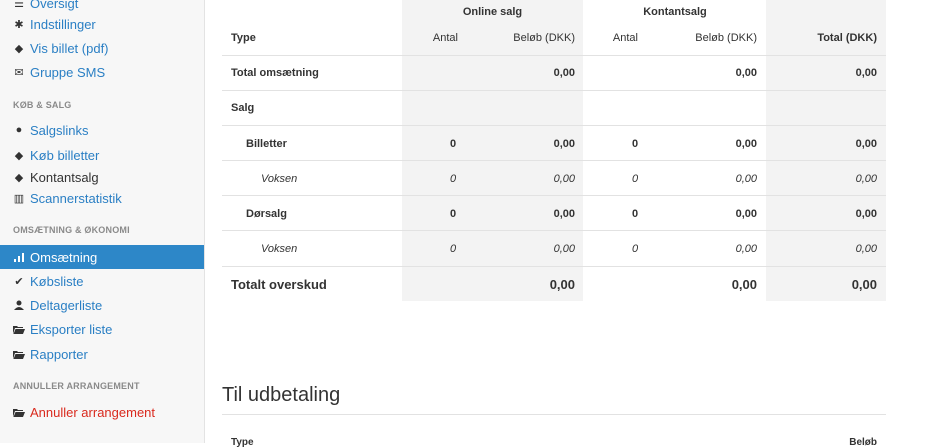 This screenshot has height=448, width=926. I want to click on sidebar-item-omsaetning: Omsætning, so click(102, 257).